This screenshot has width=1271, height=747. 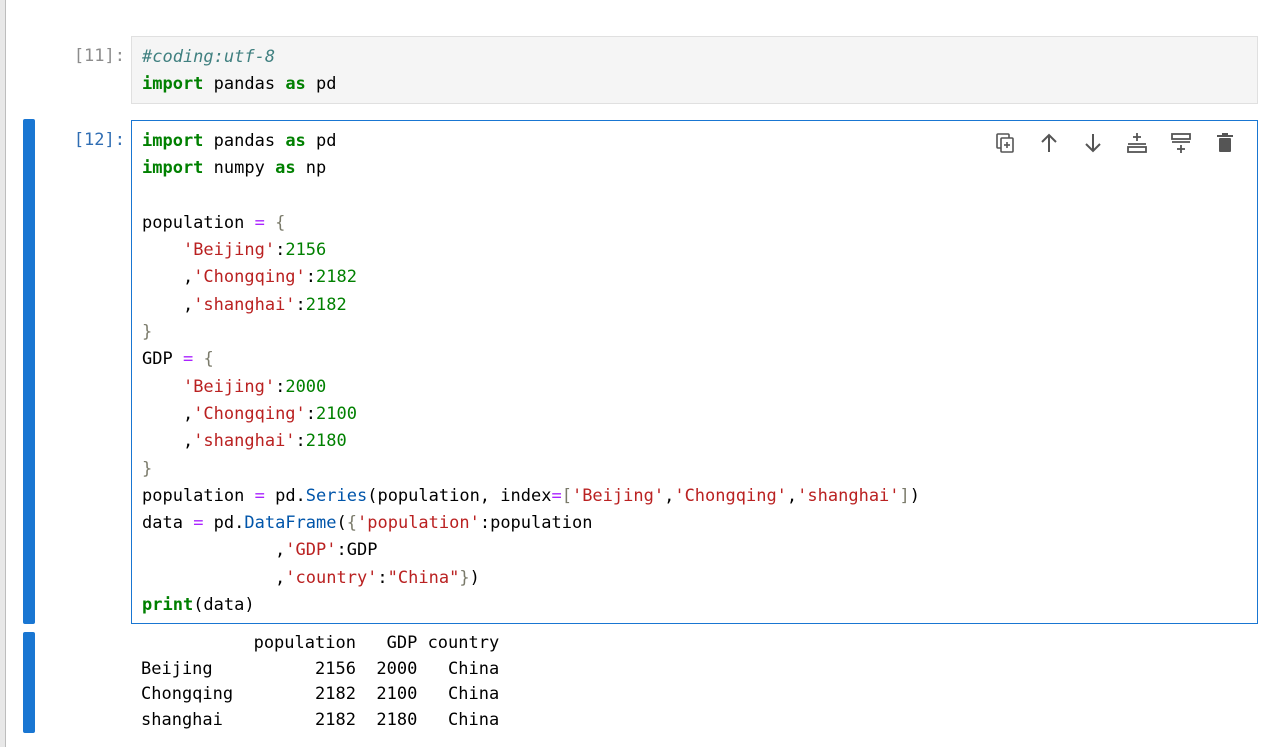 I want to click on code-token: DataFrame, so click(x=290, y=523).